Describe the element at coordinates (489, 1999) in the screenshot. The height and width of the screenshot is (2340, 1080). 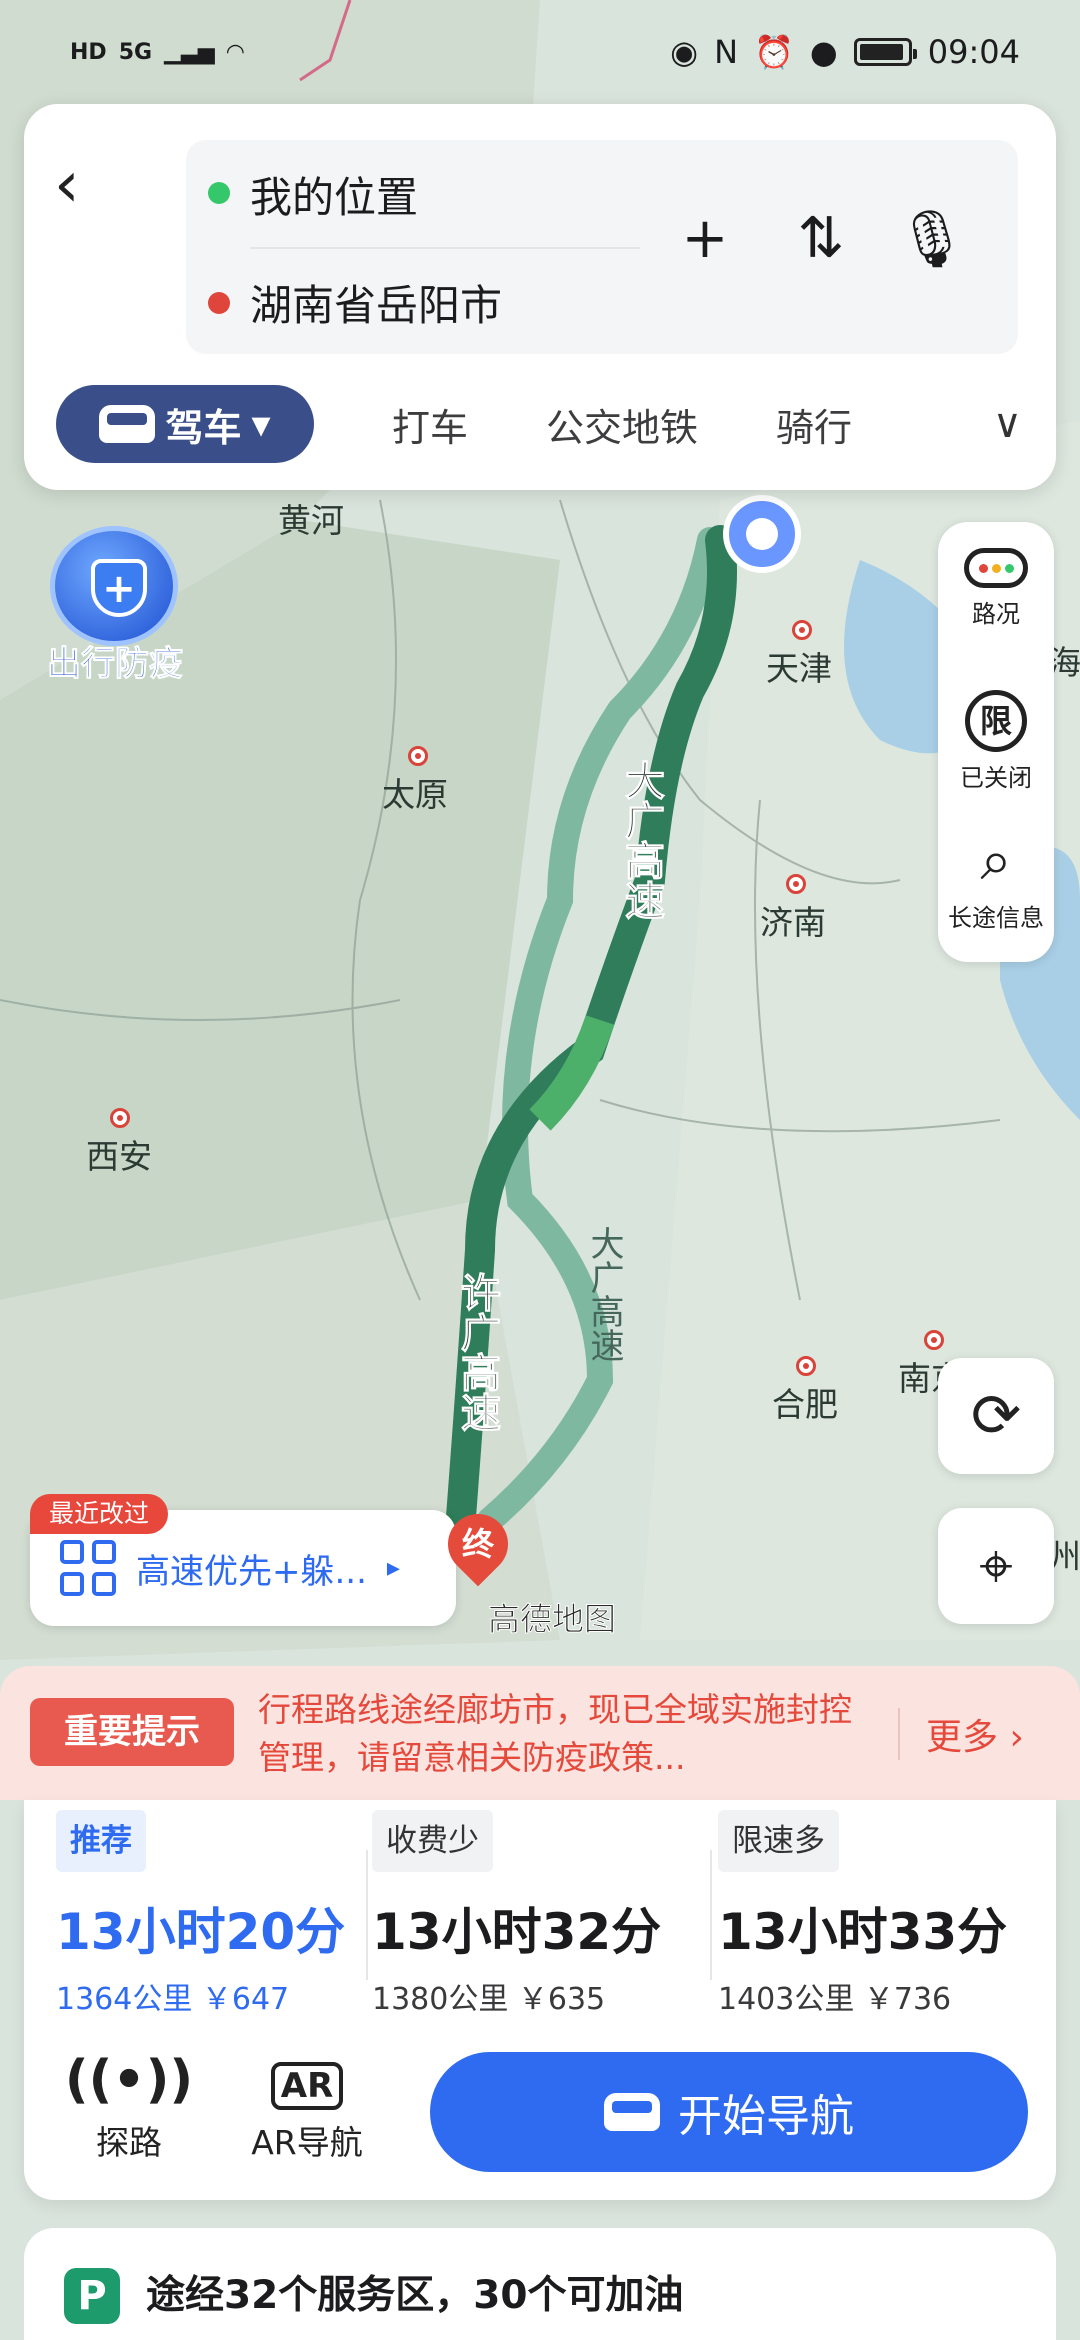
I see `route-distance: 1380公里 ￥635` at that location.